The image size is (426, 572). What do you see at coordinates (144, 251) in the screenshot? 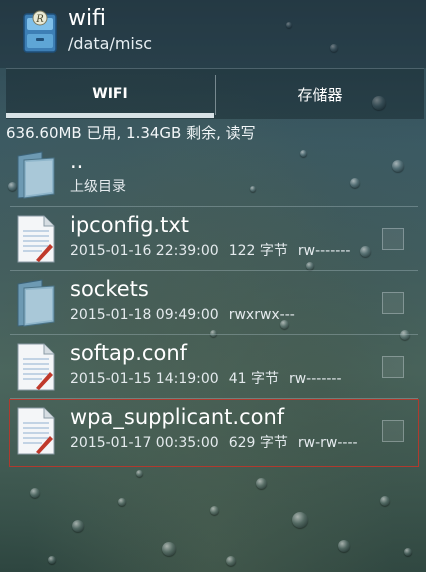
I see `file-date: 2015-01-16 22:39:00` at bounding box center [144, 251].